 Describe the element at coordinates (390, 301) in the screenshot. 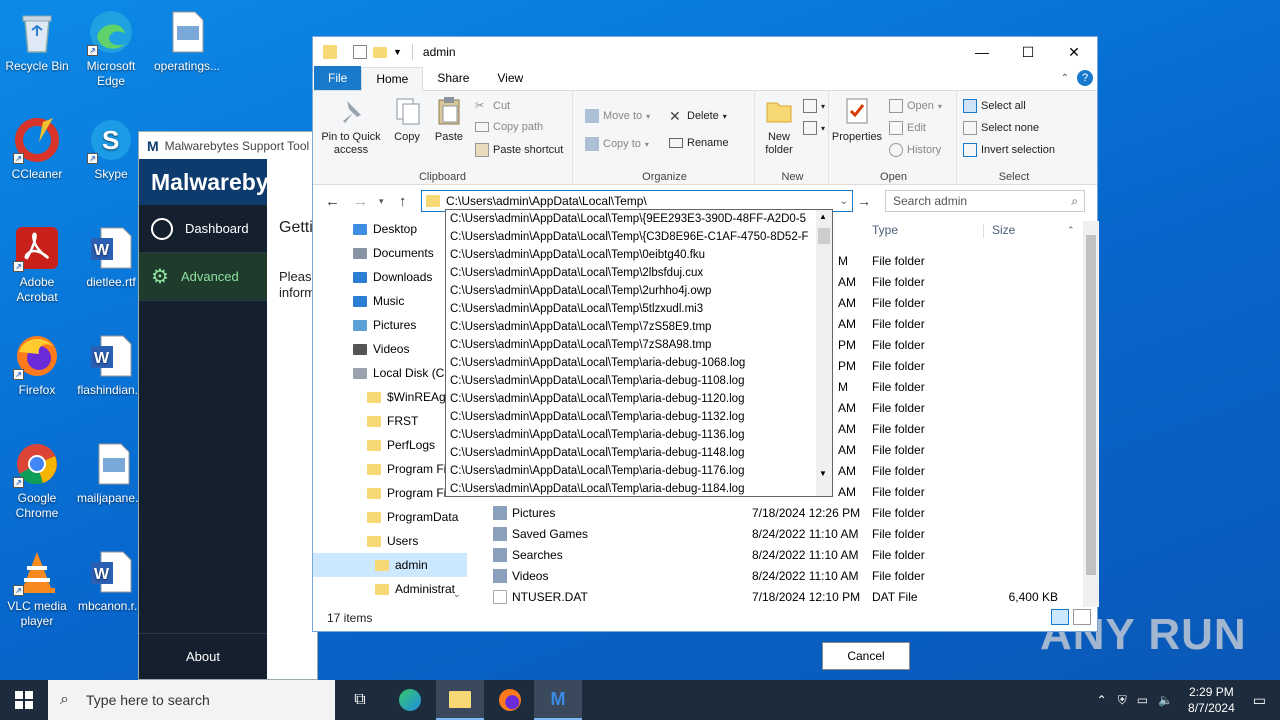

I see `tree-item: Music` at that location.